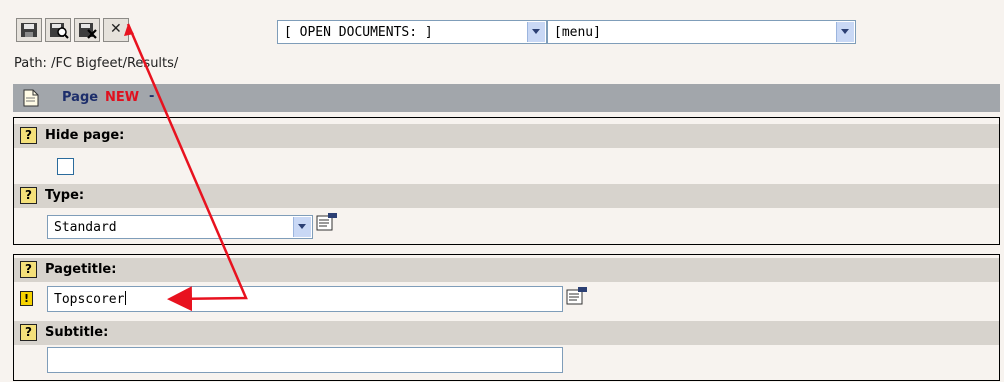 This screenshot has width=1004, height=382. I want to click on save-button, so click(29, 30).